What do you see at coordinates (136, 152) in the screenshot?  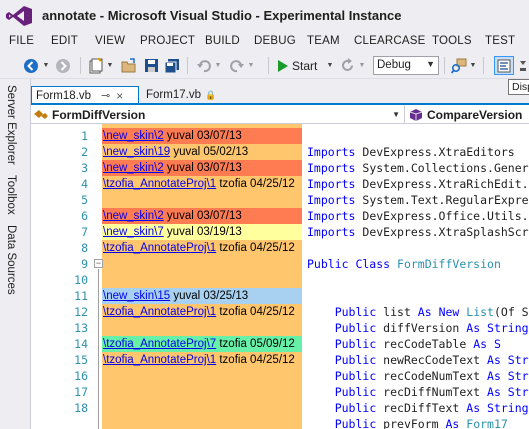 I see `annotation-version-link: \new_skin\19` at bounding box center [136, 152].